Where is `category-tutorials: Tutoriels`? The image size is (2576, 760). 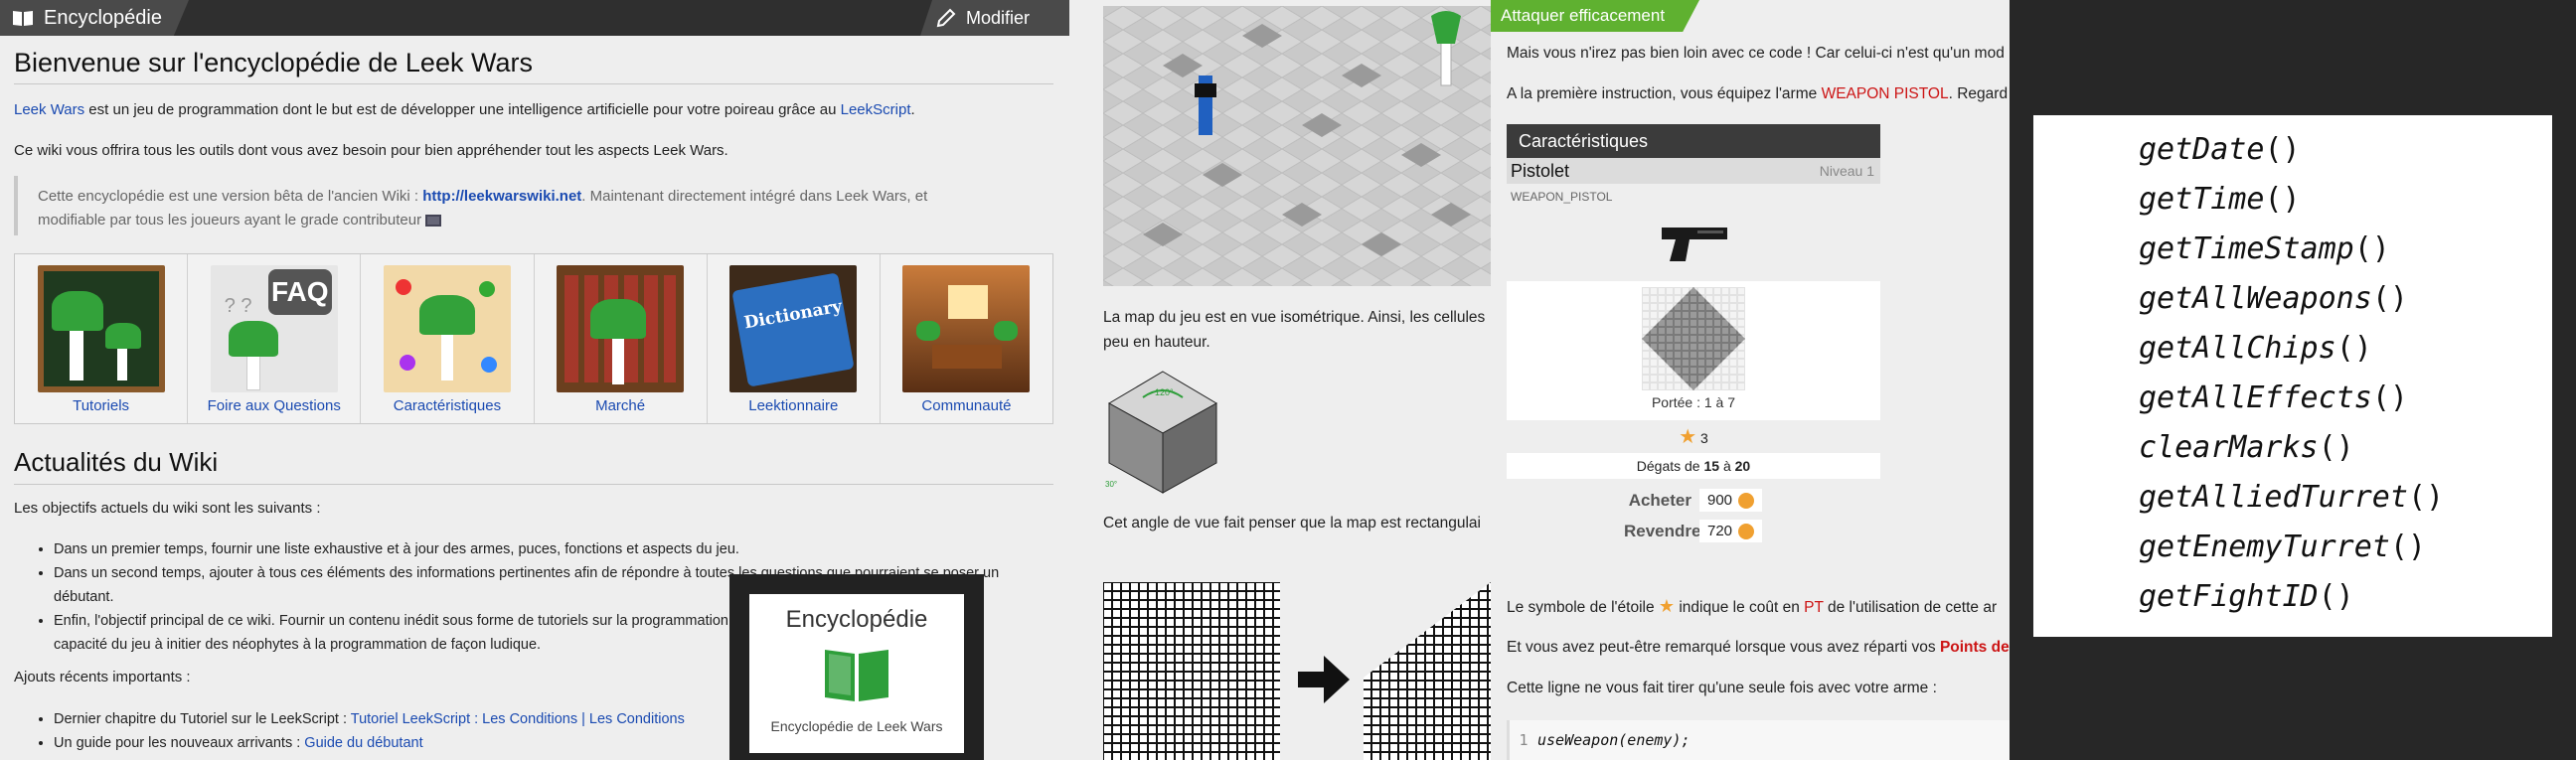
category-tutorials: Tutoriels is located at coordinates (102, 338).